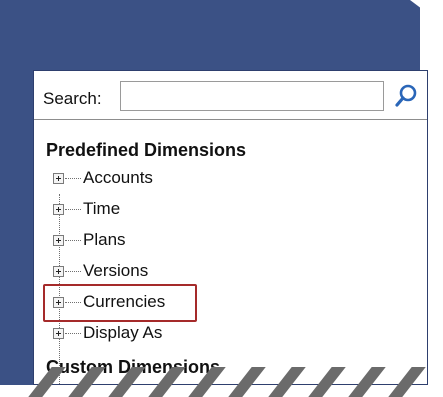 This screenshot has width=443, height=397. I want to click on tree-item-label: Versions, so click(116, 270).